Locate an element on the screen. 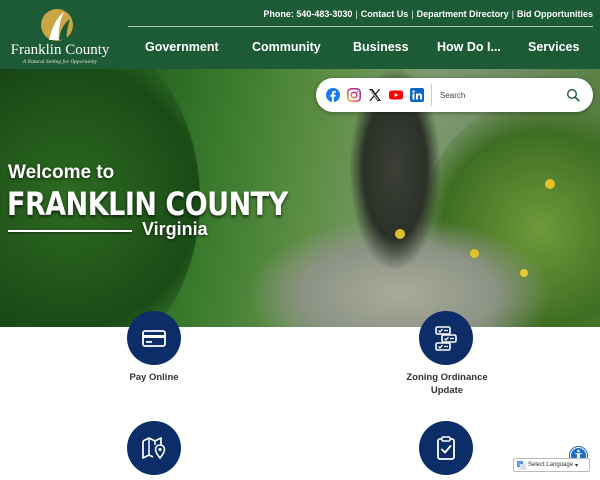 Image resolution: width=600 pixels, height=480 pixels. clipboard-check-icon is located at coordinates (446, 448).